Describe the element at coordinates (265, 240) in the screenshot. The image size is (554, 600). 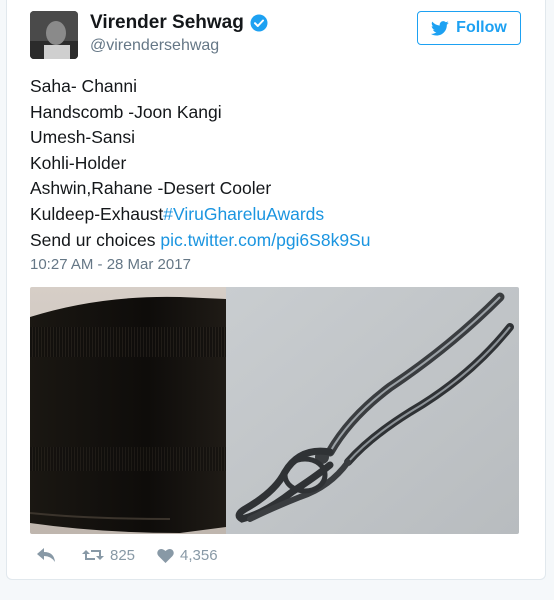
I see `pic-link: pic.twitter.com/pgi6S8k9Su` at that location.